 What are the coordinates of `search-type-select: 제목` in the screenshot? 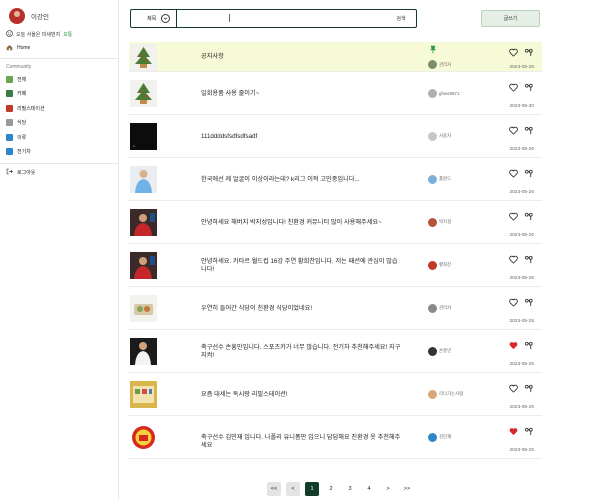 It's located at (154, 18).